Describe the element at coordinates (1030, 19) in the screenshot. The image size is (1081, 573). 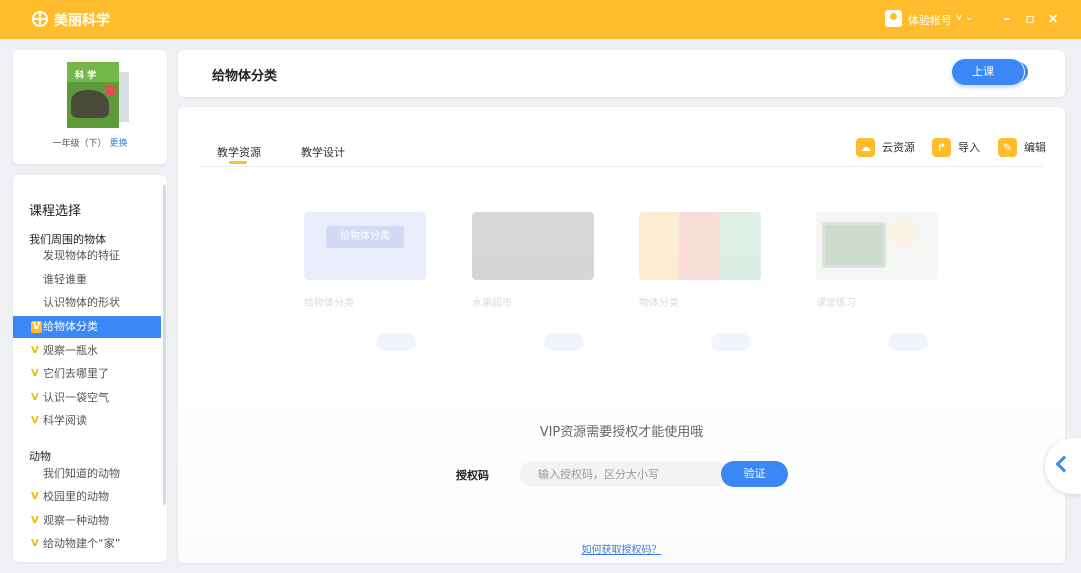
I see `maximize-button: ▫` at that location.